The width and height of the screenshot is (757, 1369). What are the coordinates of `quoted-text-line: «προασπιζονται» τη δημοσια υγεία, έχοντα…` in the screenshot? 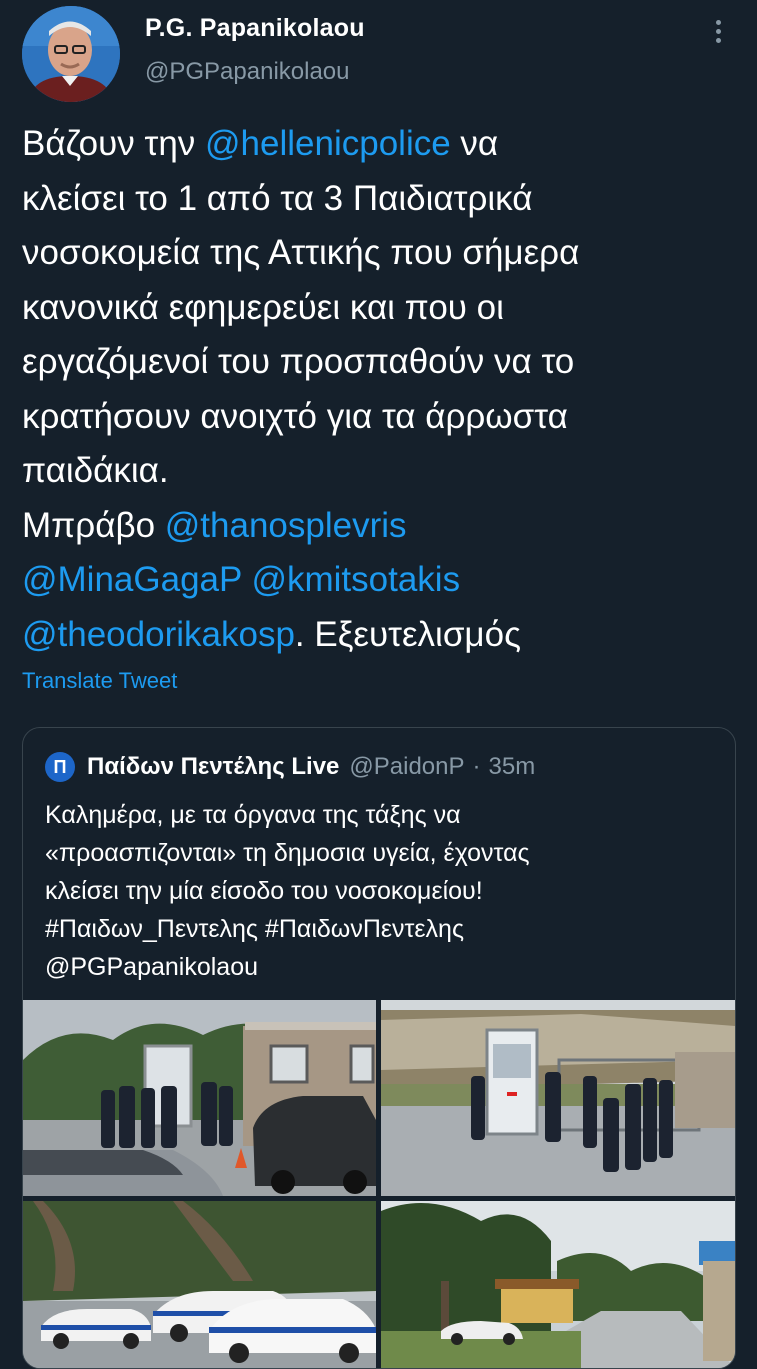 It's located at (287, 853).